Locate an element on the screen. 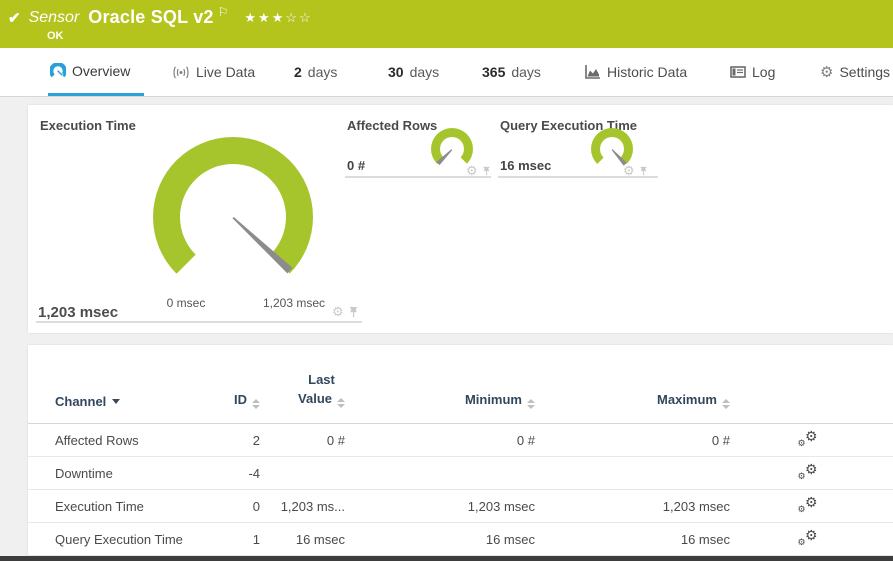 The image size is (893, 561). tab-2-days: 2 days is located at coordinates (315, 72).